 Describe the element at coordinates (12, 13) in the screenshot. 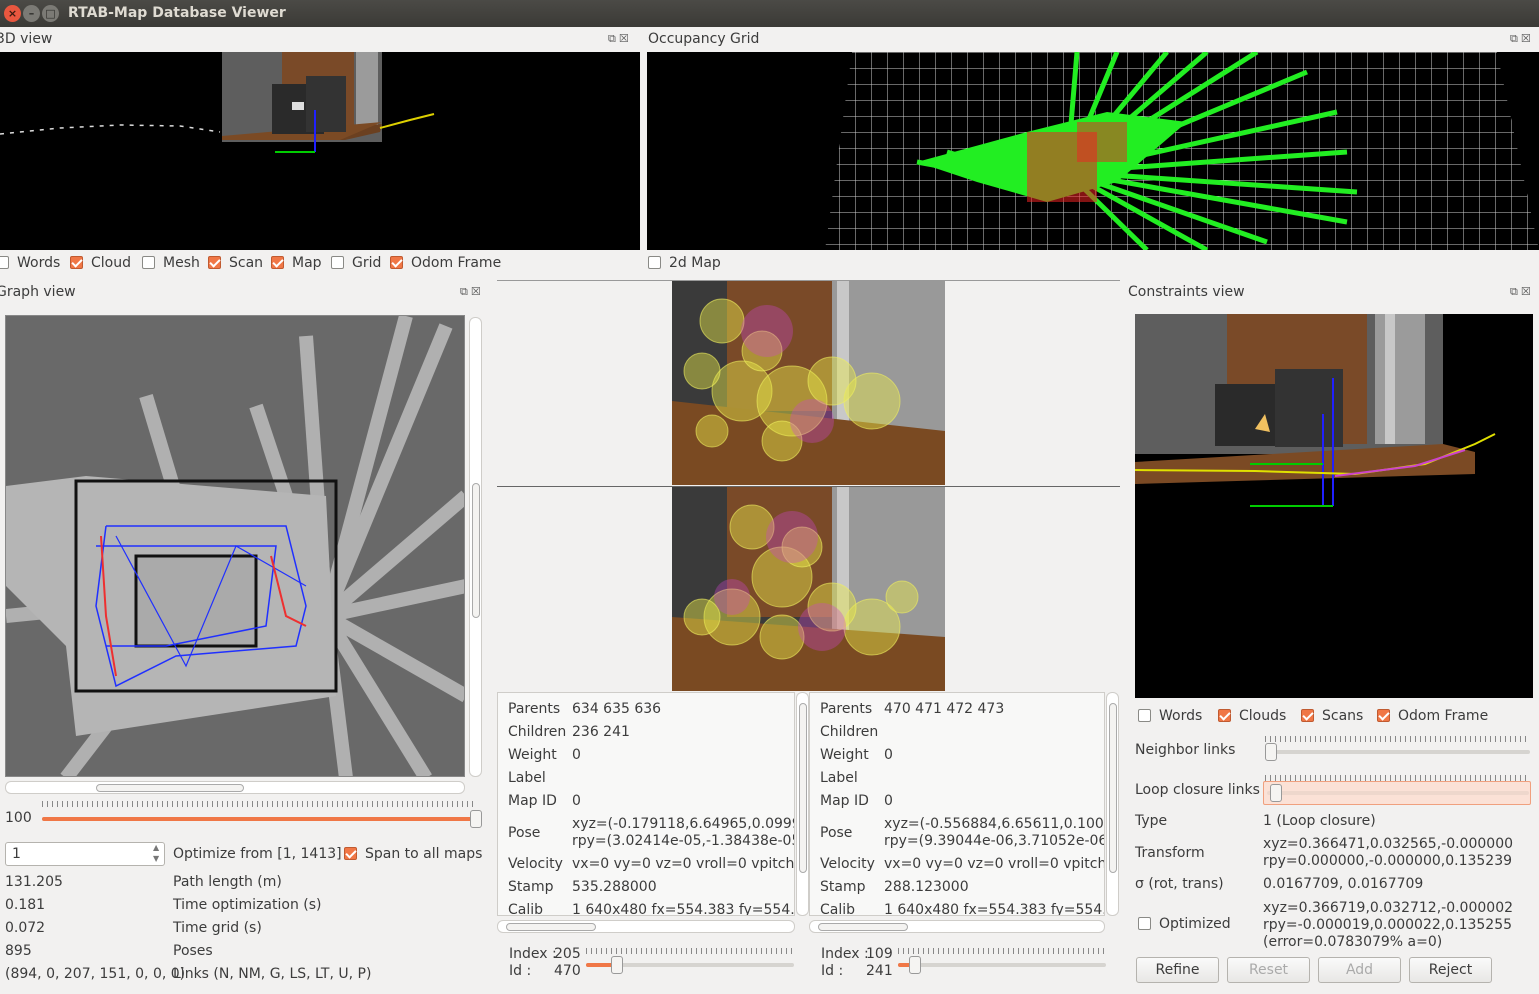

I see `window-close-button: ×` at that location.